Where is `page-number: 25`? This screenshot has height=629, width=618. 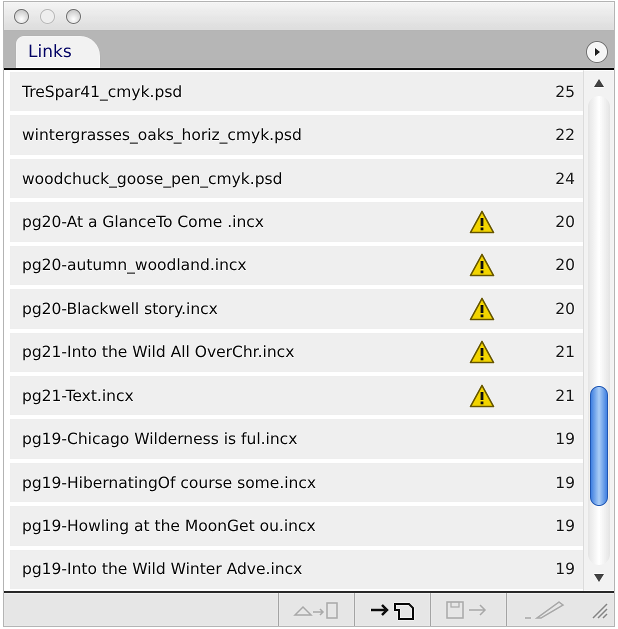
page-number: 25 is located at coordinates (565, 91).